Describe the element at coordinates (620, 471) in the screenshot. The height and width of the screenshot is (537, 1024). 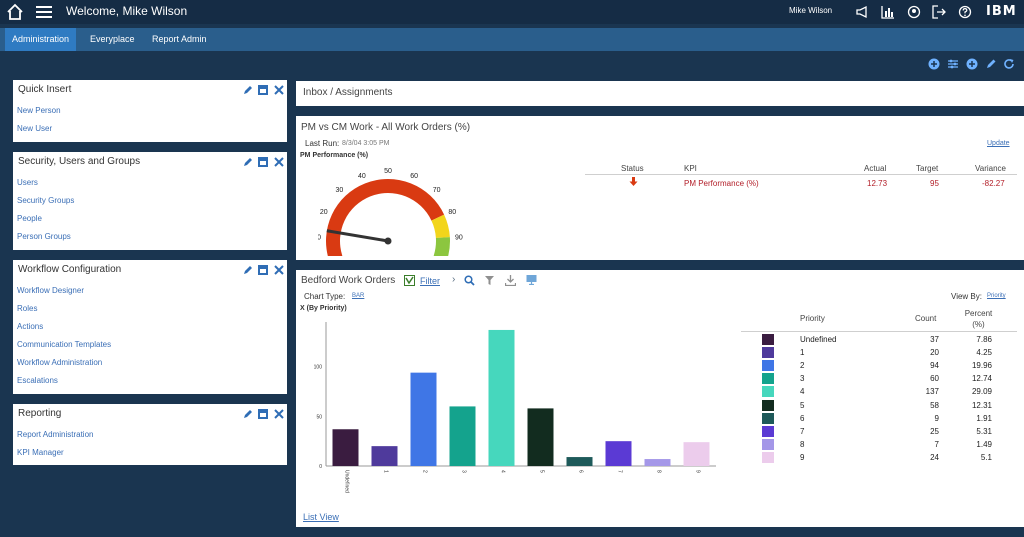
I see `x-tick-label: 7` at that location.